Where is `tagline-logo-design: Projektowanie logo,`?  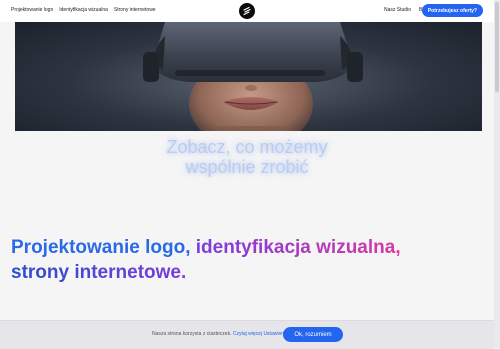
tagline-logo-design: Projektowanie logo, is located at coordinates (101, 247).